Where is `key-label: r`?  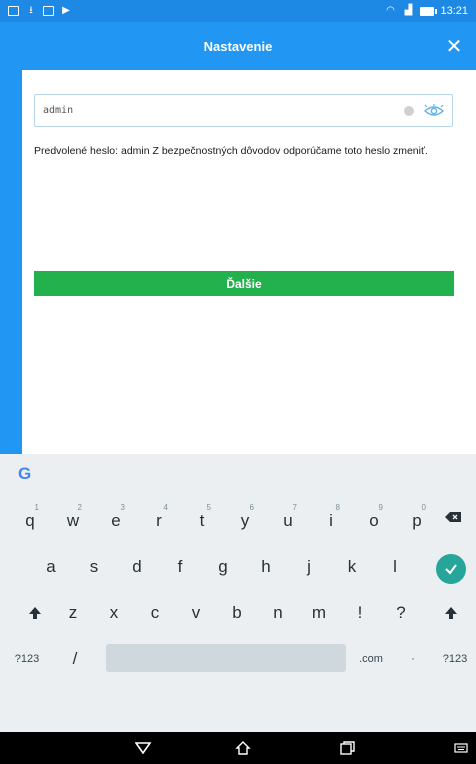 key-label: r is located at coordinates (159, 520).